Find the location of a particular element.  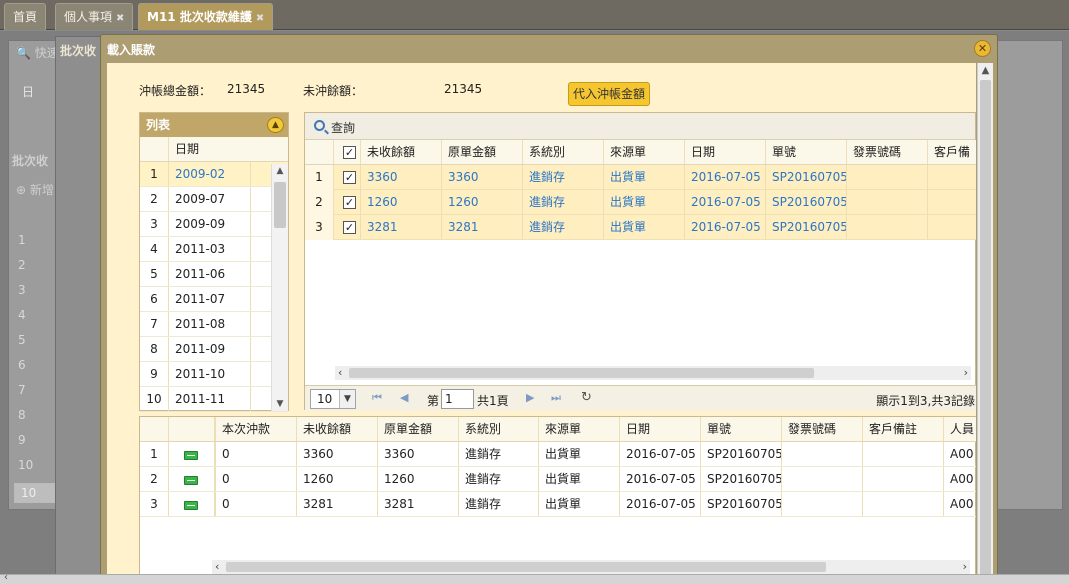

selected-cell: 出貨單 is located at coordinates (563, 479).